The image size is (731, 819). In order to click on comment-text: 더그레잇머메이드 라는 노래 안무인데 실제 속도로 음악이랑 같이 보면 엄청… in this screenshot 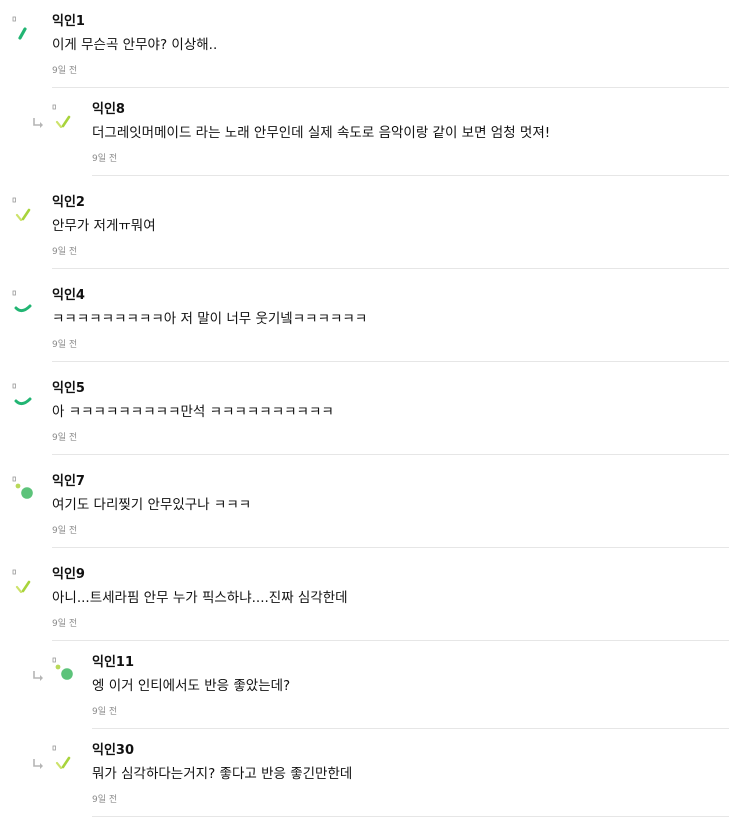, I will do `click(321, 133)`.